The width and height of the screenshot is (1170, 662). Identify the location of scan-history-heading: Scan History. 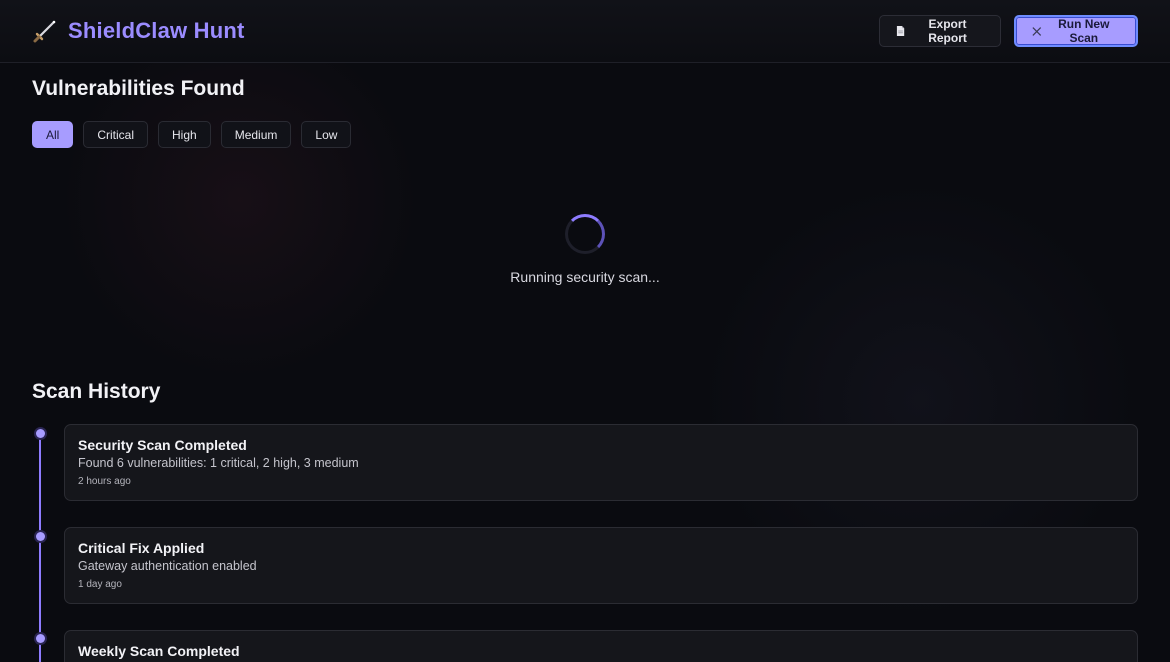
(96, 391).